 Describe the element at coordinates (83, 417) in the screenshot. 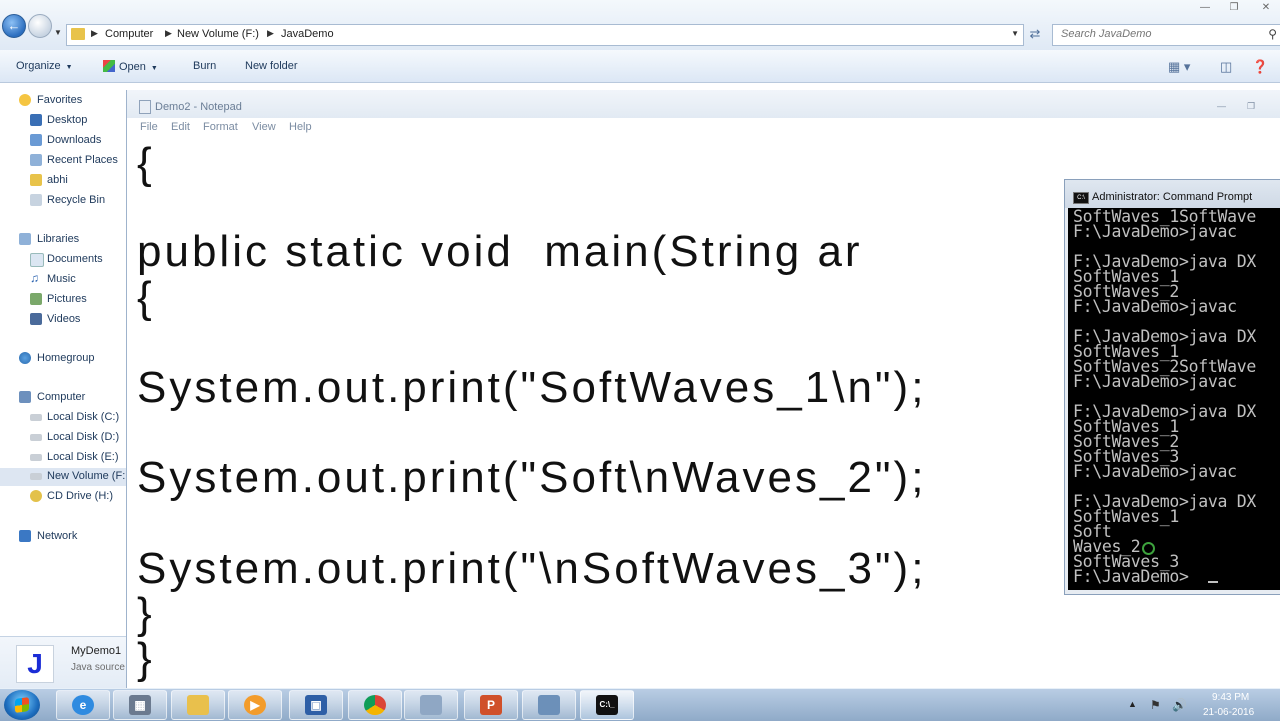

I see `nav-label: Local Disk (C:)` at that location.